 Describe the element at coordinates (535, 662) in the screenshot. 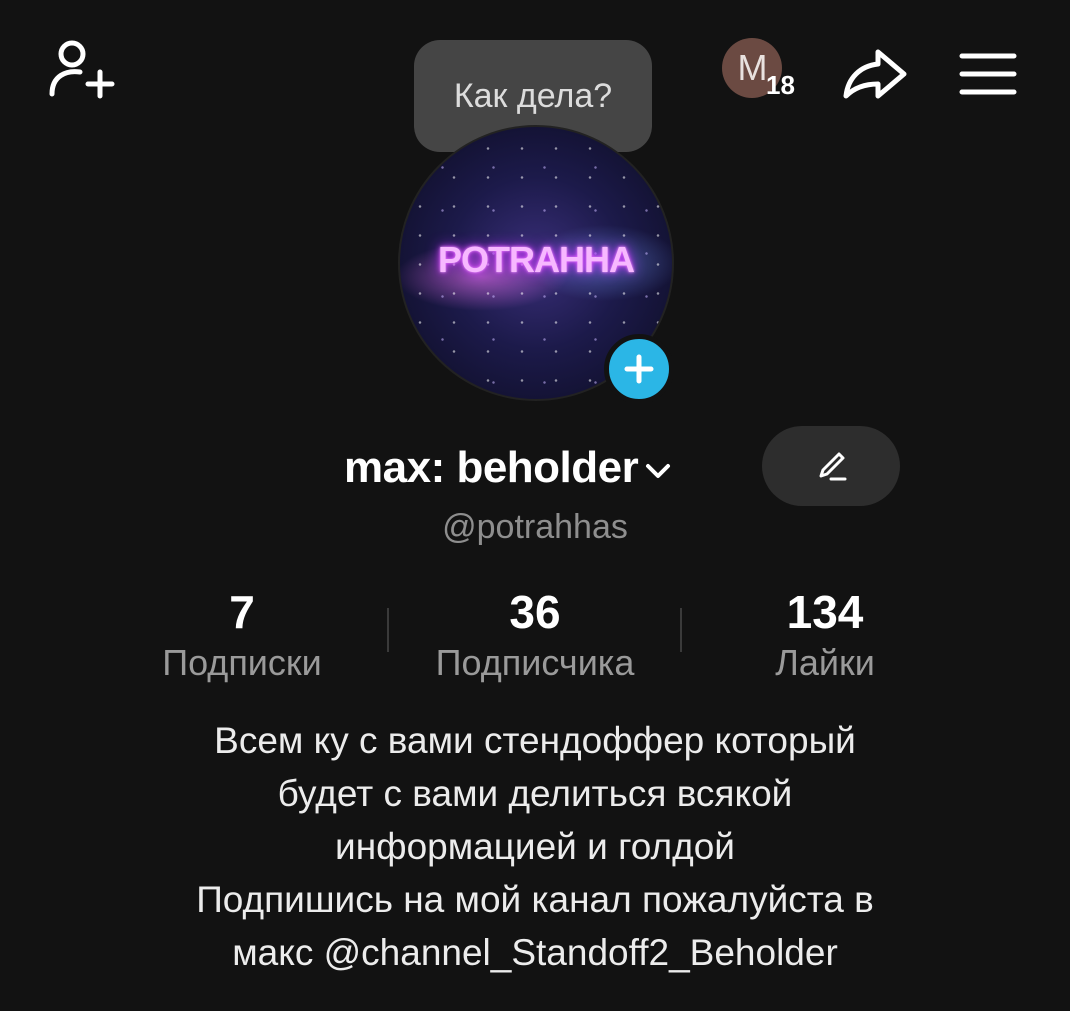

I see `stat-followers-label: Подписчика` at that location.